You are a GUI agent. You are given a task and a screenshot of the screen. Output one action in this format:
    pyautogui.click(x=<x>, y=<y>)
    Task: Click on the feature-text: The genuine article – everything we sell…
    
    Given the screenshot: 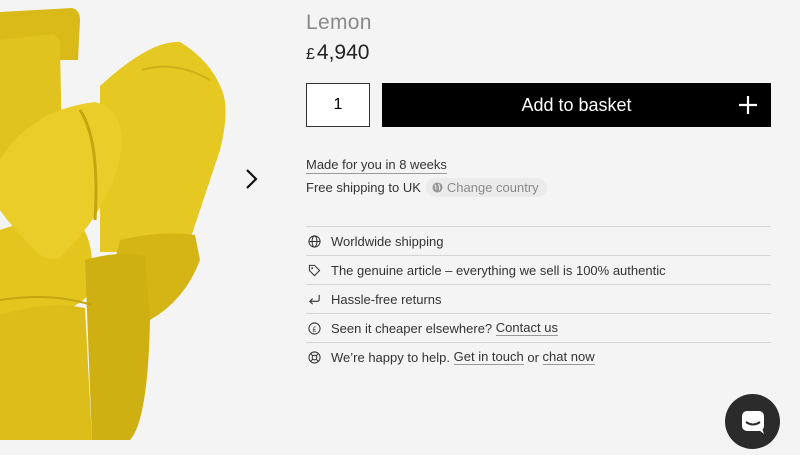 What is the action you would take?
    pyautogui.click(x=498, y=270)
    